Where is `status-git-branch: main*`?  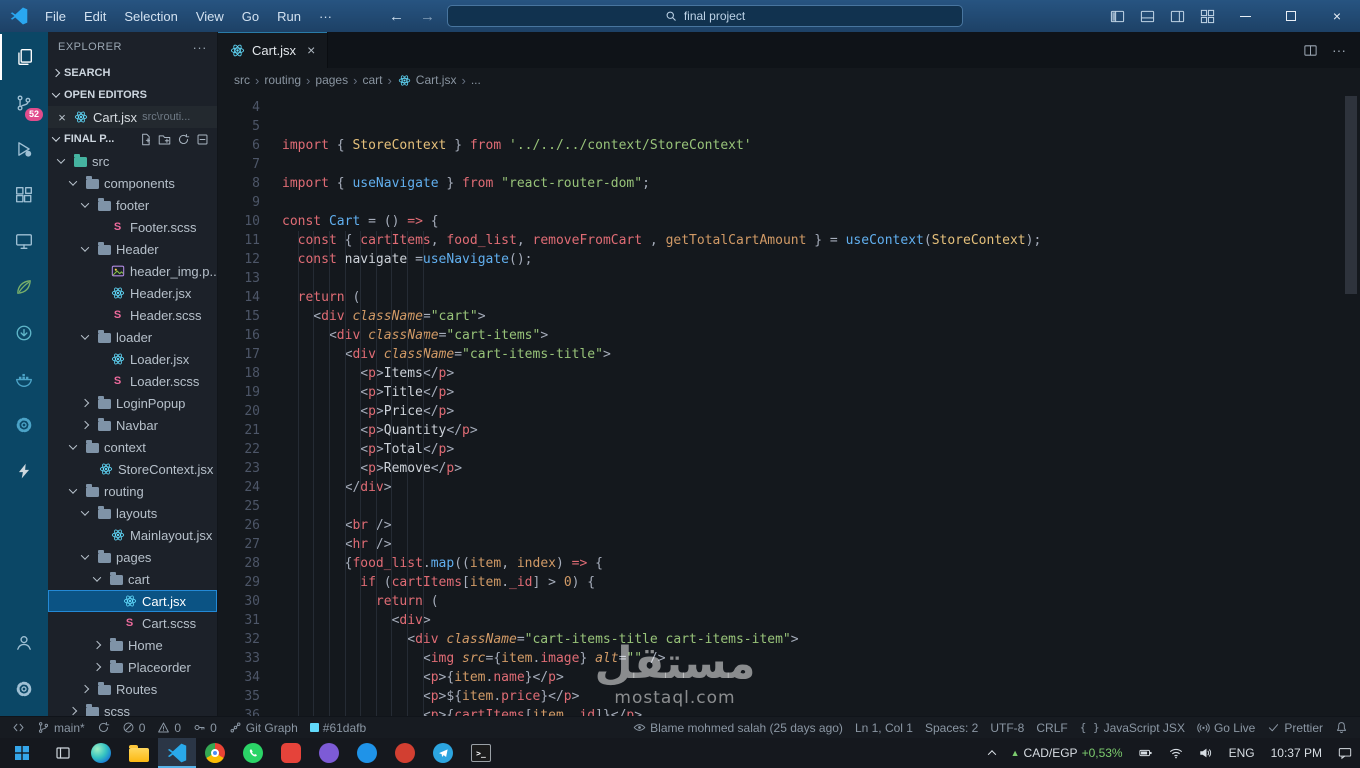 status-git-branch: main* is located at coordinates (61, 727).